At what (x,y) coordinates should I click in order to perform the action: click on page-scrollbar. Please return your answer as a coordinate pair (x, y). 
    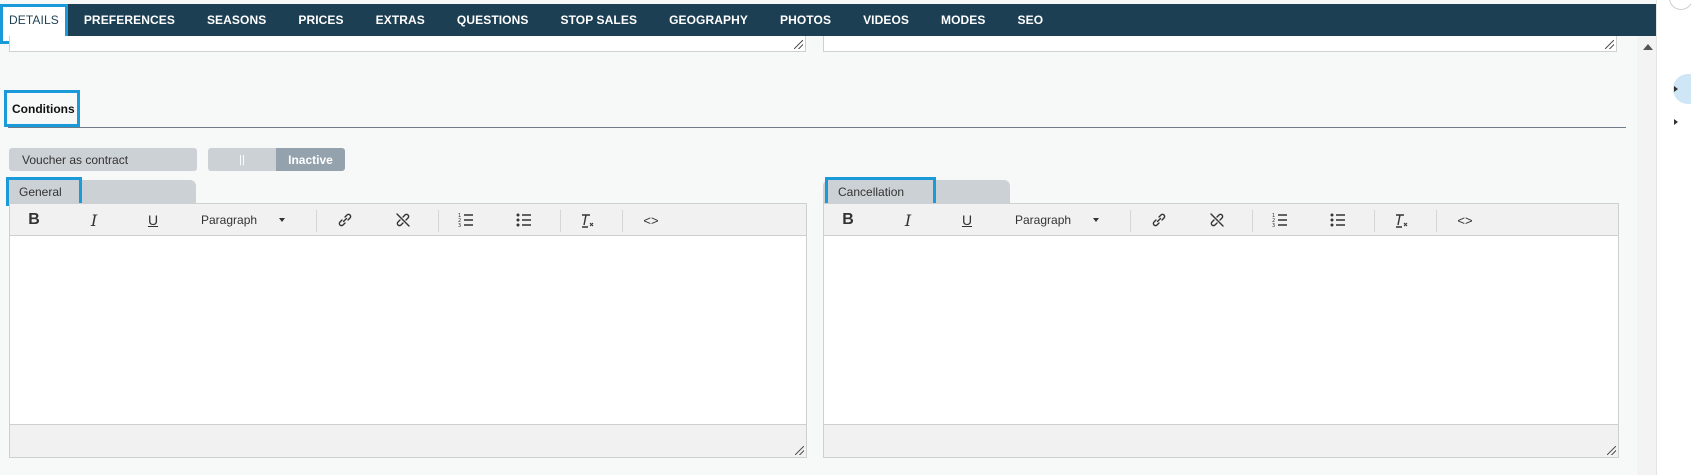
    Looking at the image, I should click on (1646, 255).